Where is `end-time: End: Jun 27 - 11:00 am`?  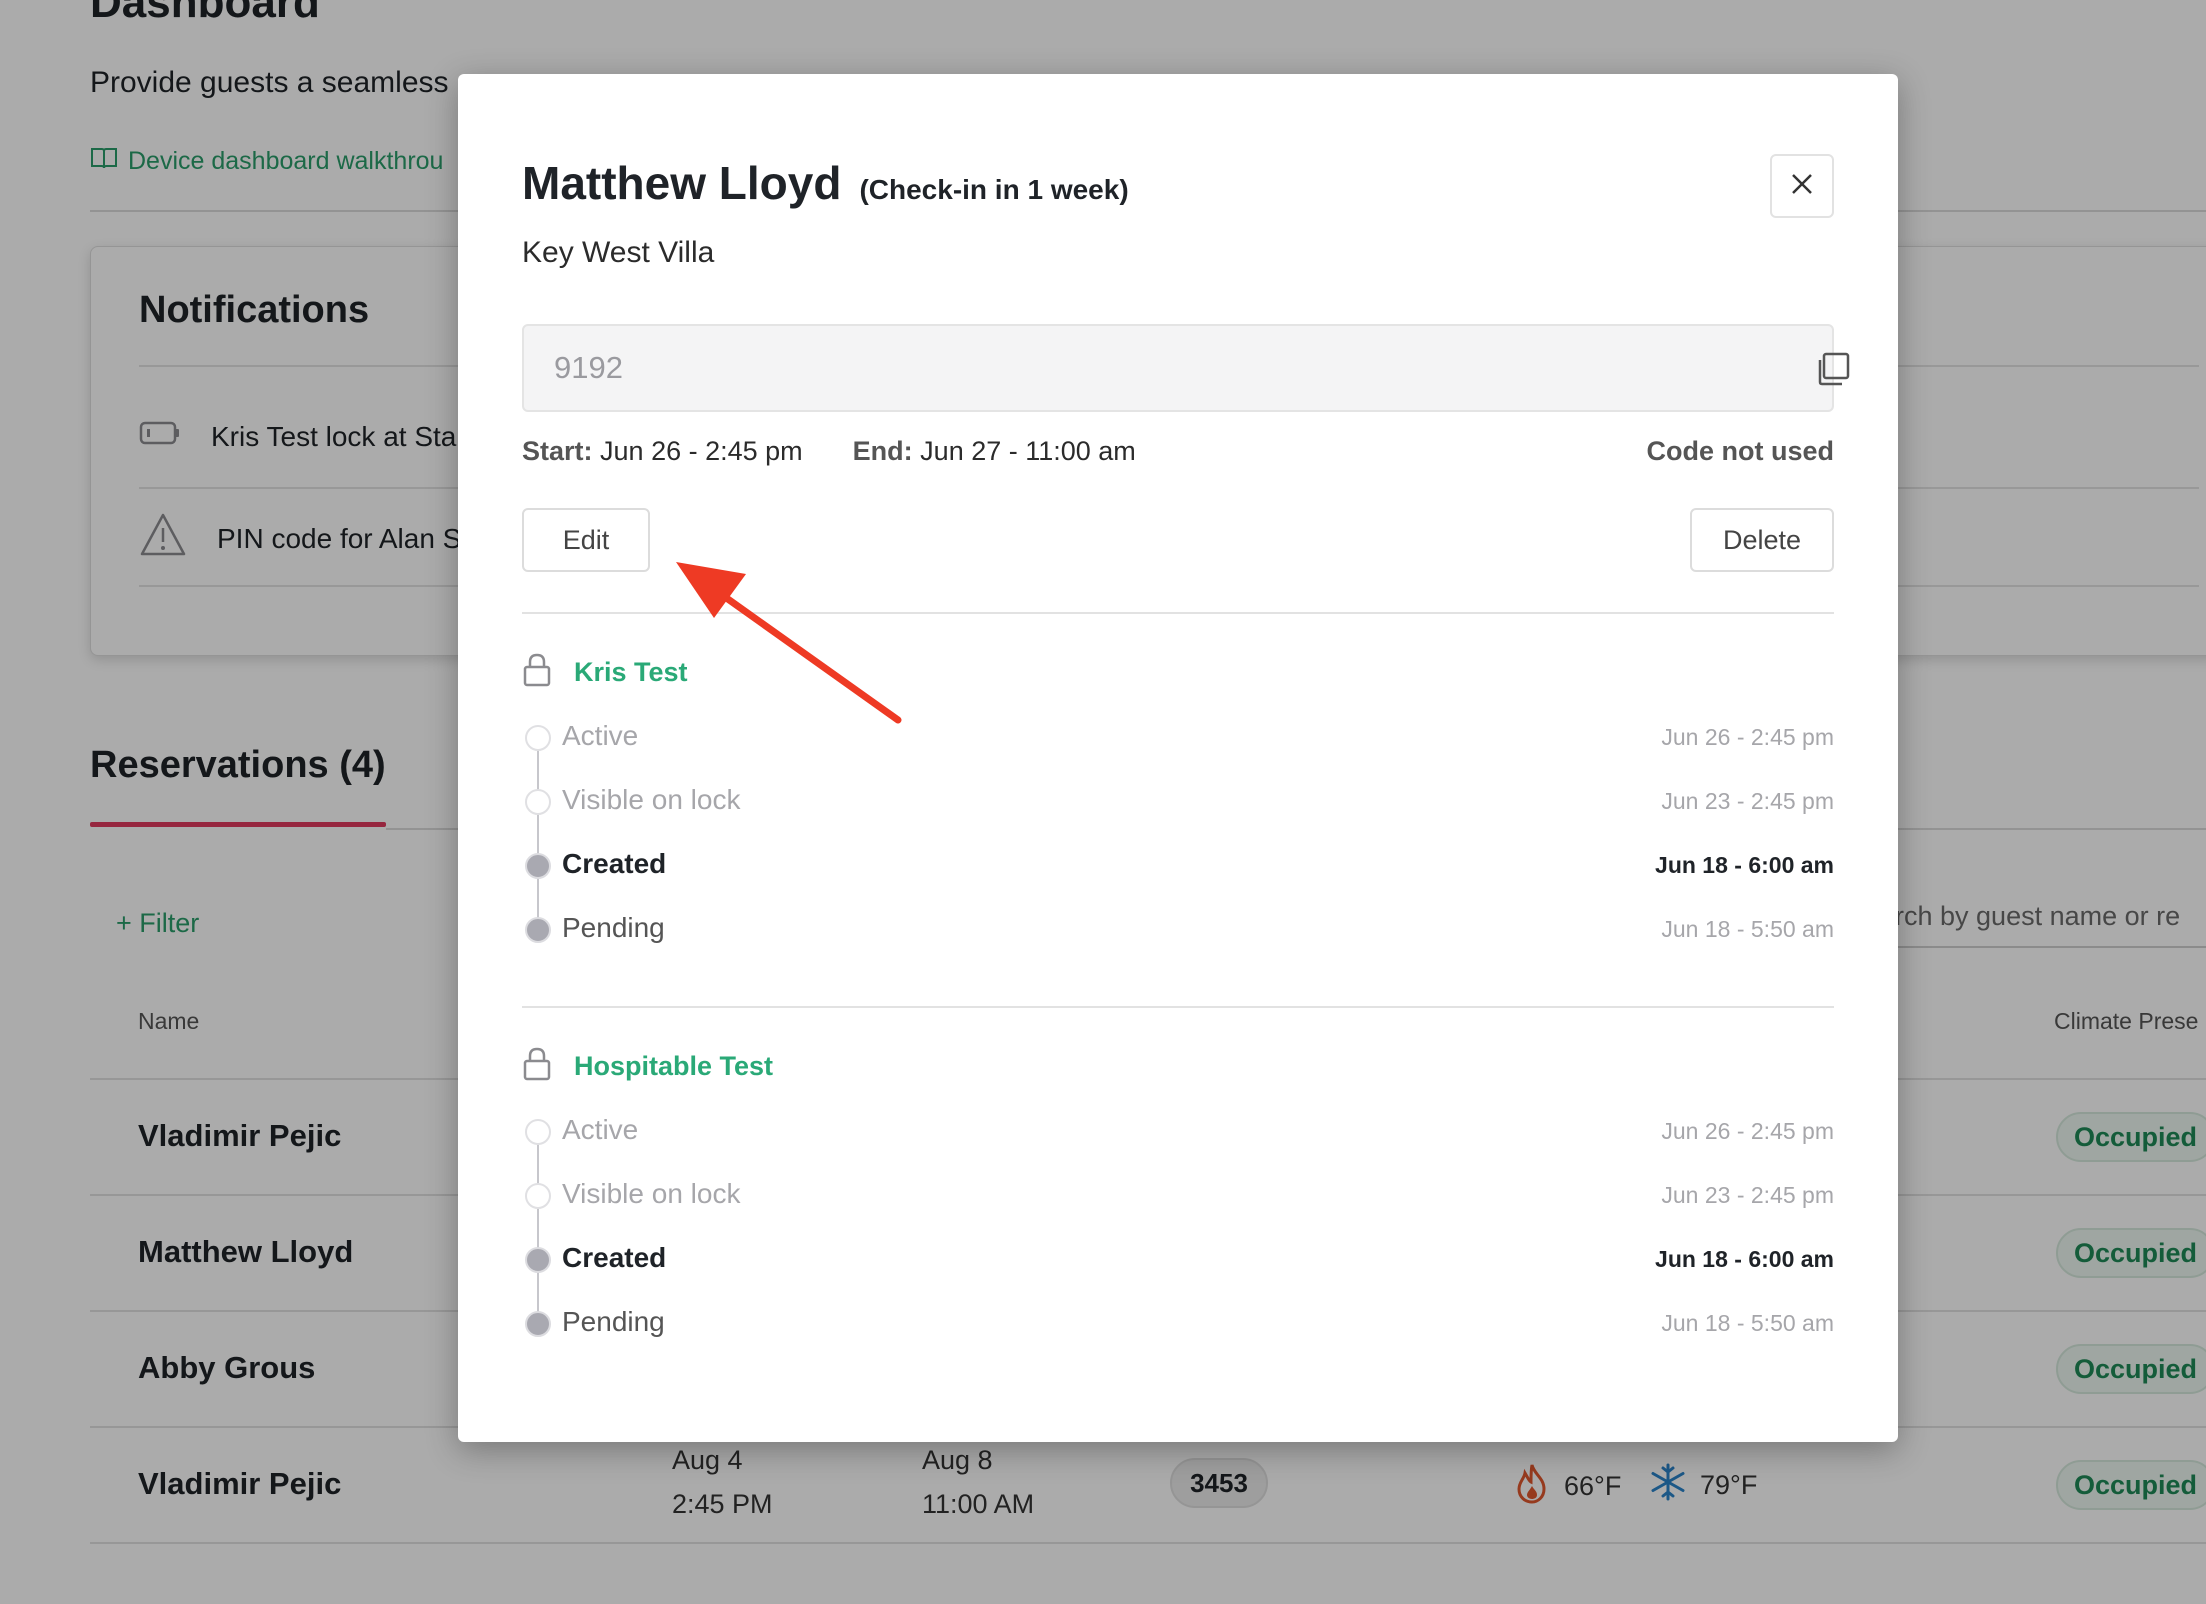 end-time: End: Jun 27 - 11:00 am is located at coordinates (994, 451).